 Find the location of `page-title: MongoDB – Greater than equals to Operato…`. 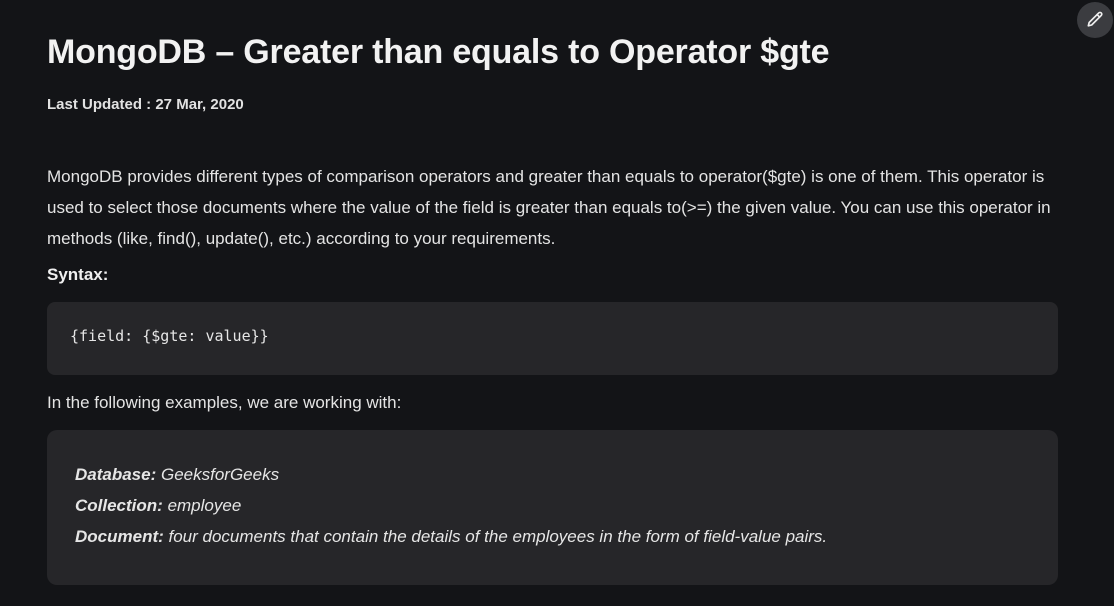

page-title: MongoDB – Greater than equals to Operato… is located at coordinates (438, 52).